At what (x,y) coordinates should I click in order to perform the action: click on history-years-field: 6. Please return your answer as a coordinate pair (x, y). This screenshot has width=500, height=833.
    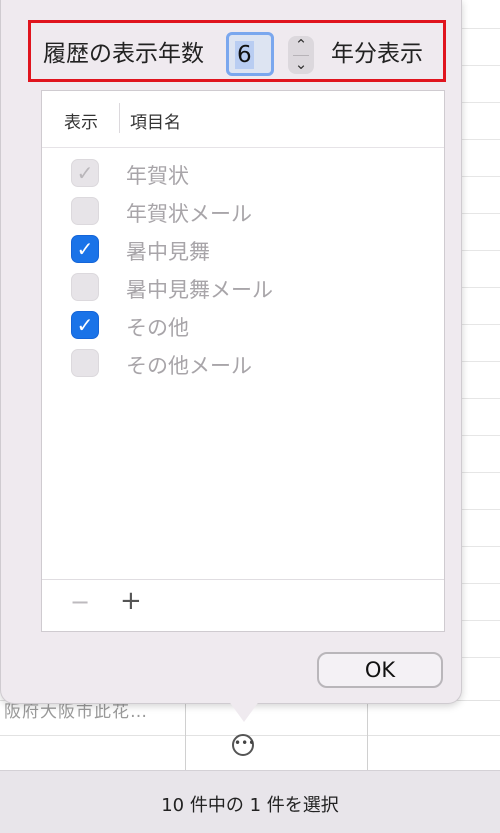
    Looking at the image, I should click on (250, 54).